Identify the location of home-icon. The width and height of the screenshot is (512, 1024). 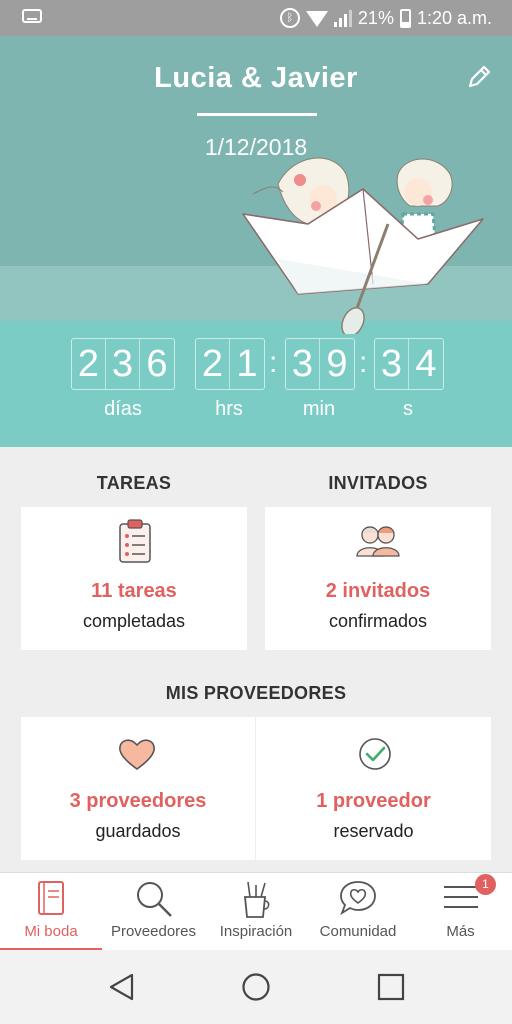
(256, 987).